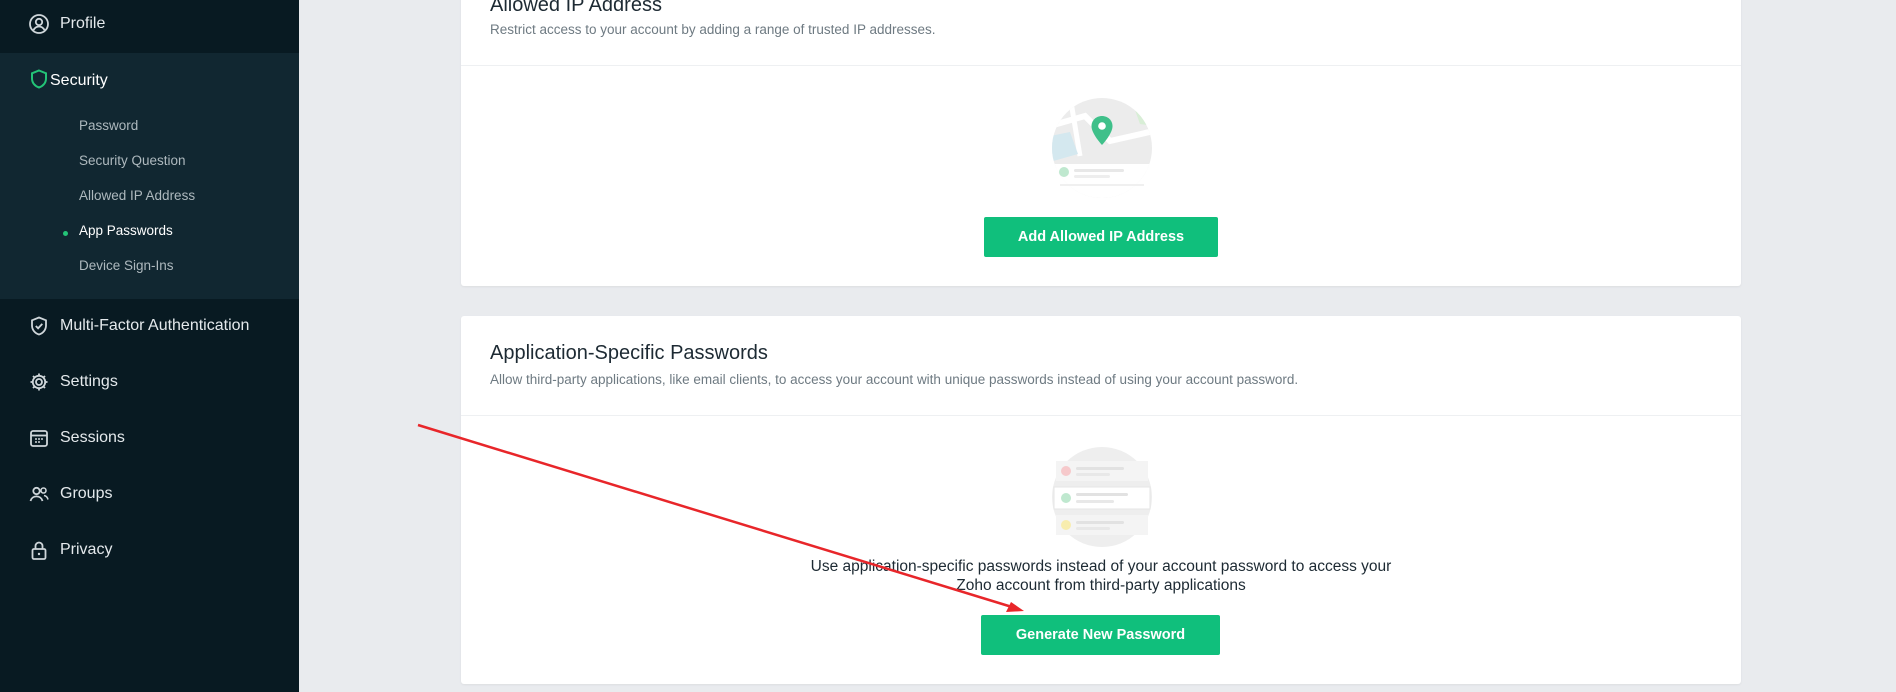 Image resolution: width=1896 pixels, height=692 pixels. What do you see at coordinates (39, 24) in the screenshot?
I see `profile-icon` at bounding box center [39, 24].